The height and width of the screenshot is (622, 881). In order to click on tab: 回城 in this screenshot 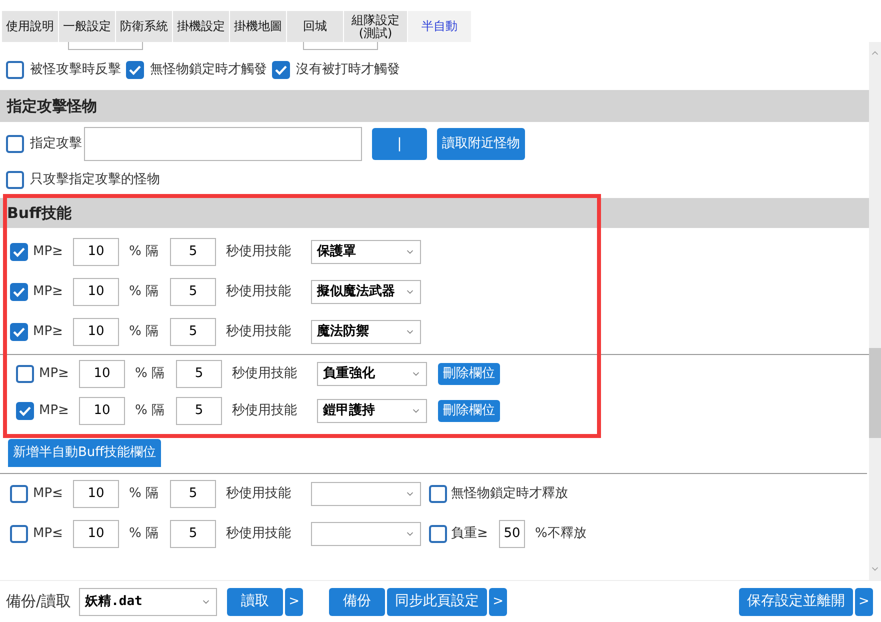, I will do `click(315, 26)`.